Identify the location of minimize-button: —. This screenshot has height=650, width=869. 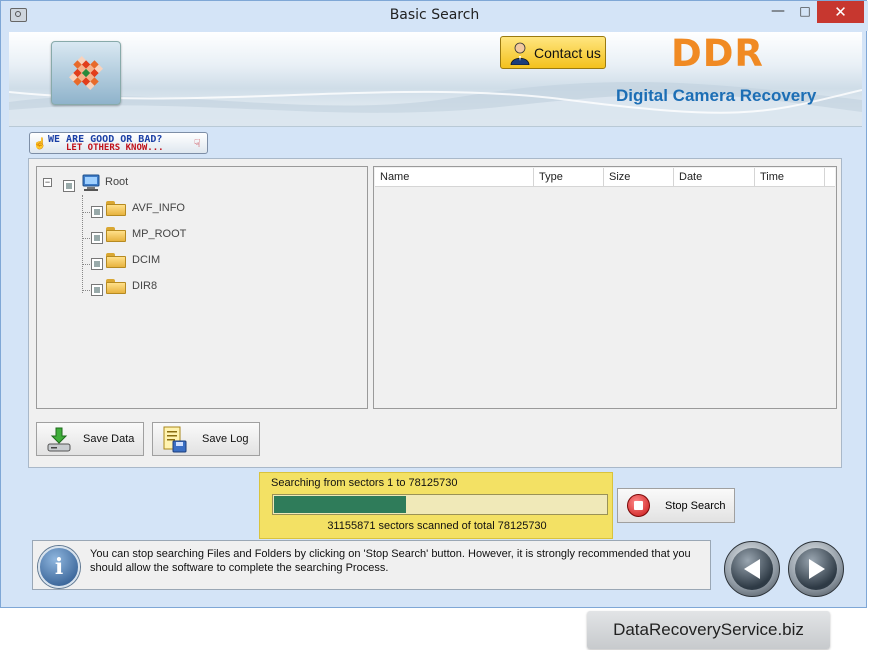
(778, 12).